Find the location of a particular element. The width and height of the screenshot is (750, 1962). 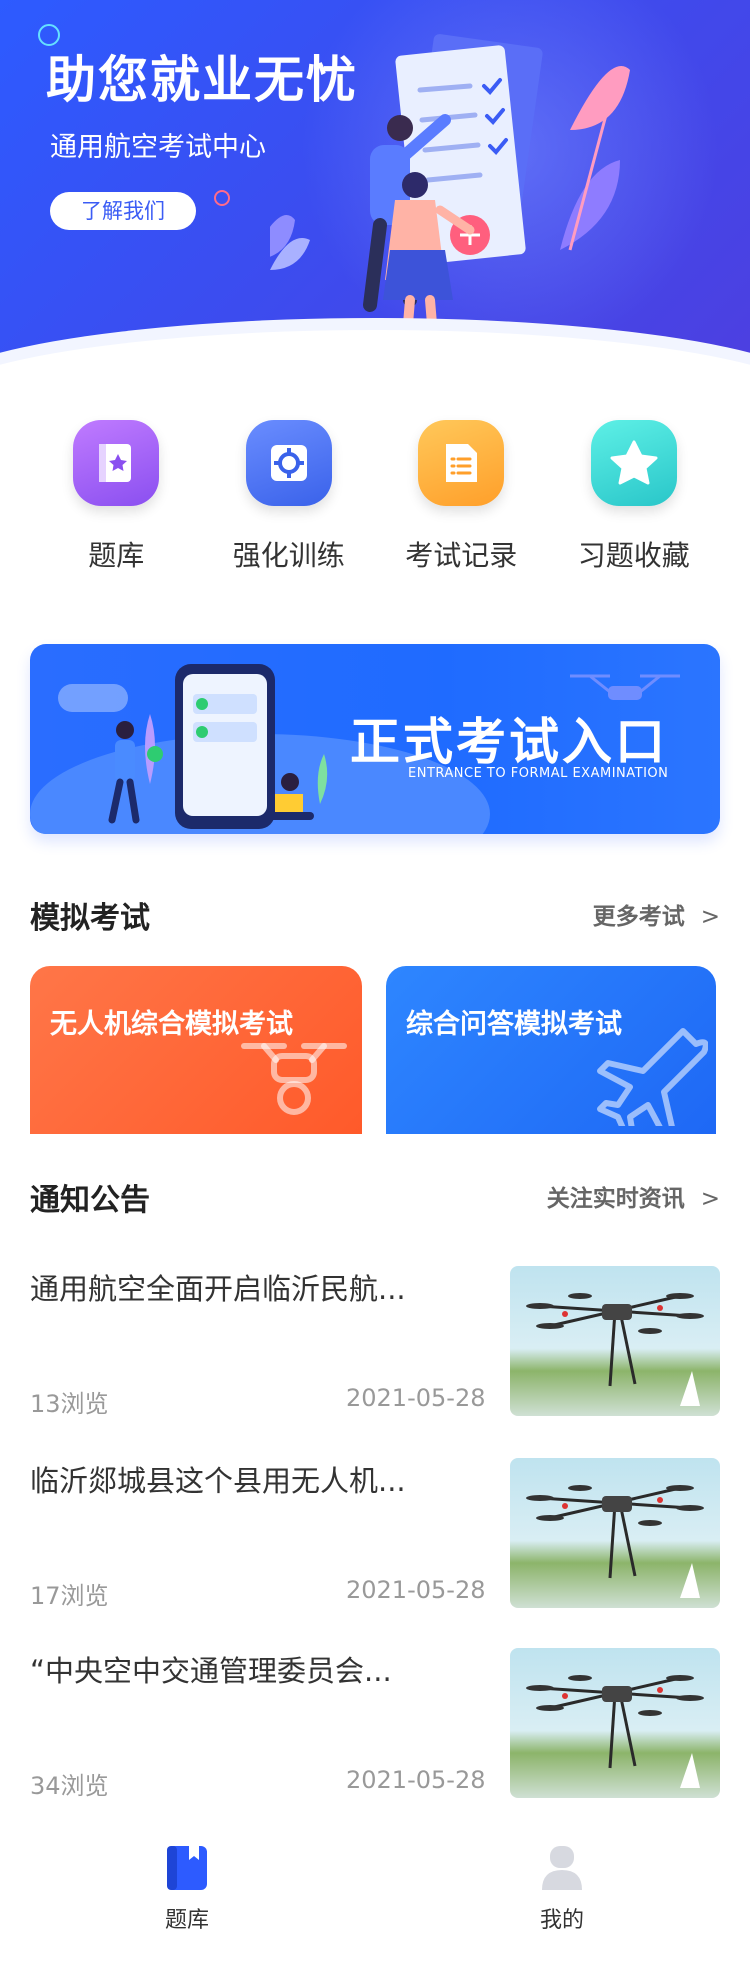

feature-label: 题库 is located at coordinates (116, 555).